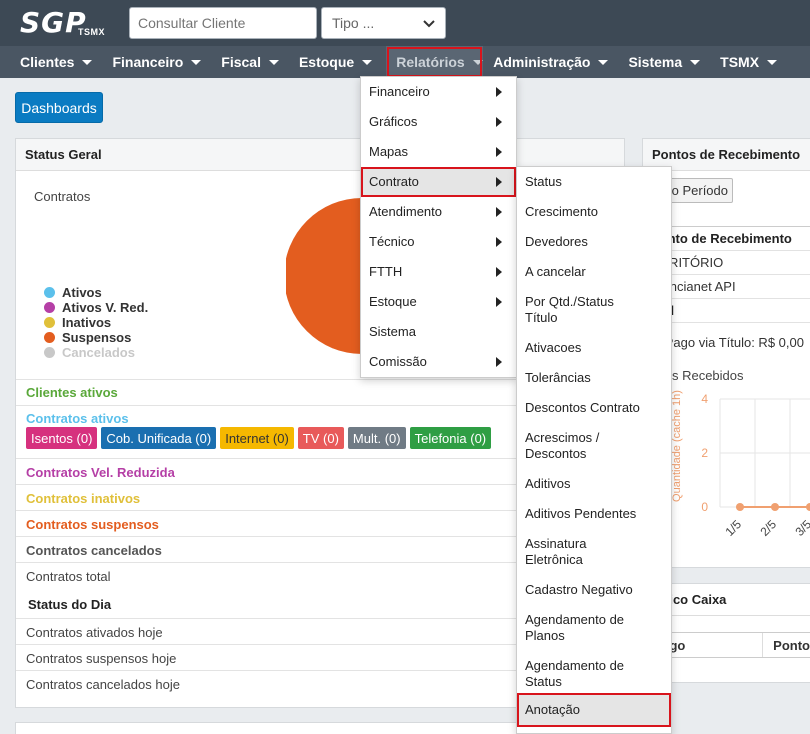  What do you see at coordinates (450, 438) in the screenshot?
I see `badge-telefonia: Telefonia (0)` at bounding box center [450, 438].